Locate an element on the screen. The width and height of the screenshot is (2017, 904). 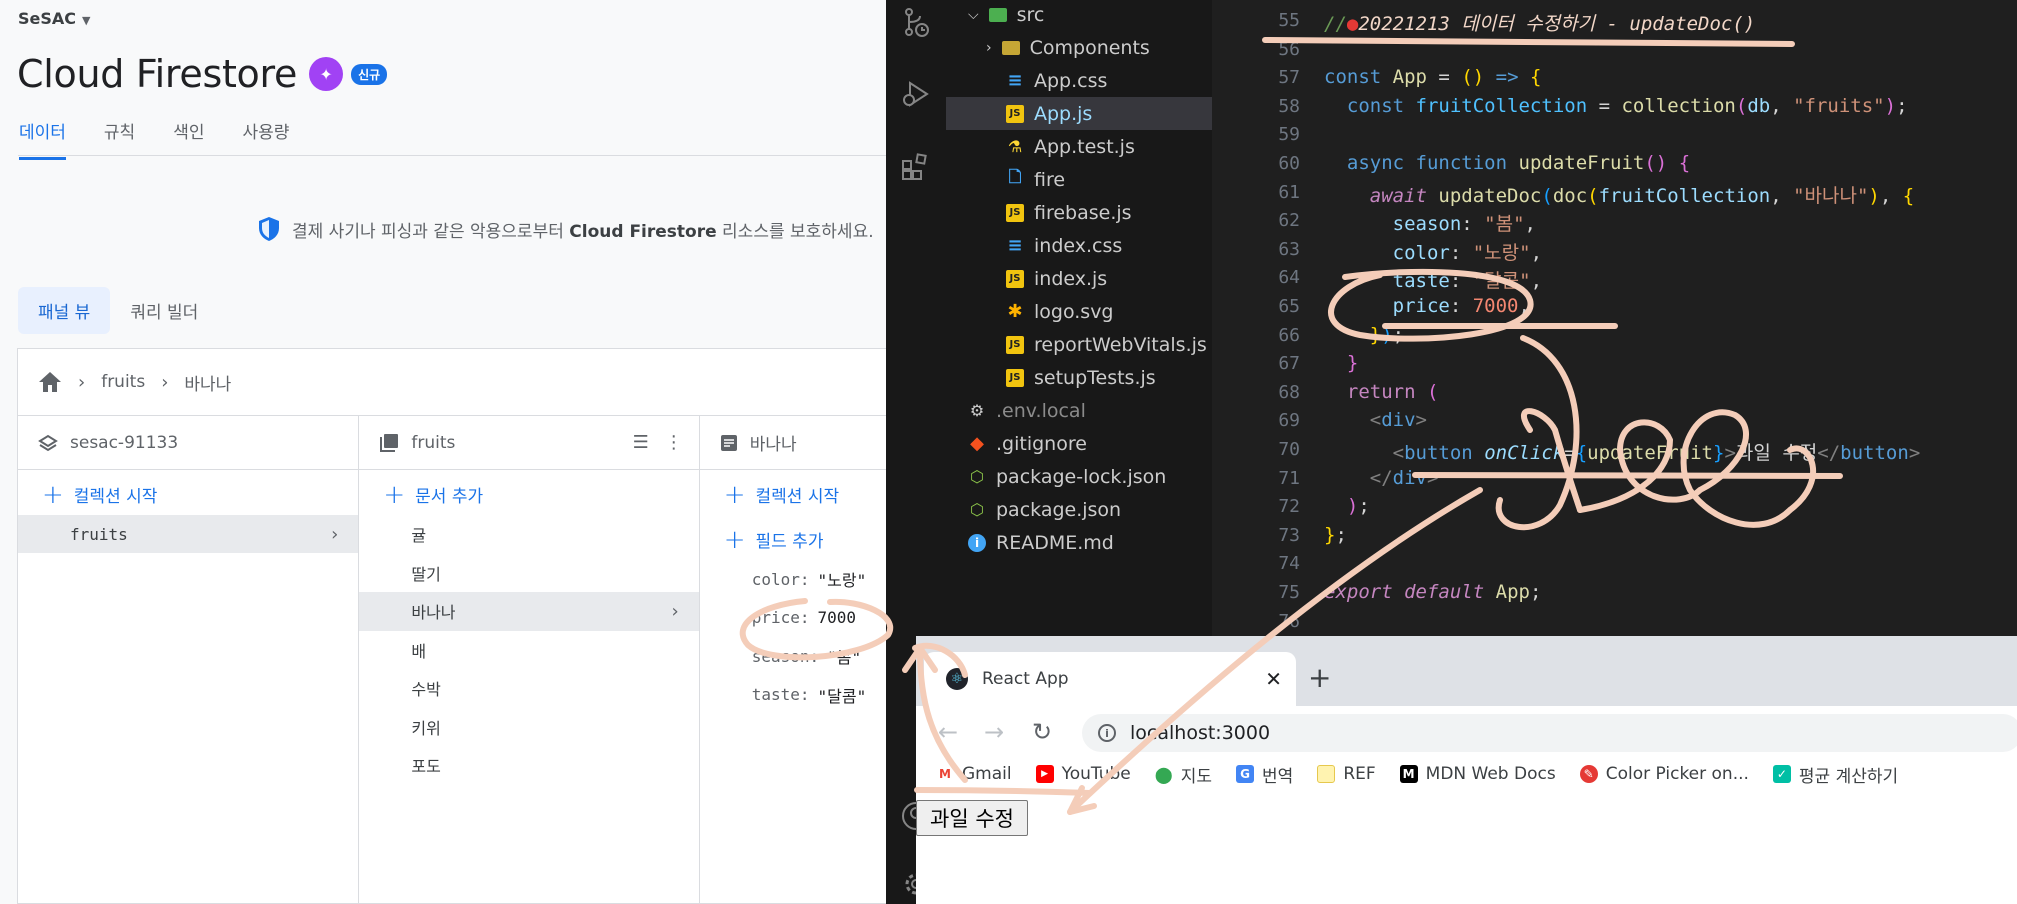
bookmark-maps: ⬤ 지도 is located at coordinates (1183, 774).